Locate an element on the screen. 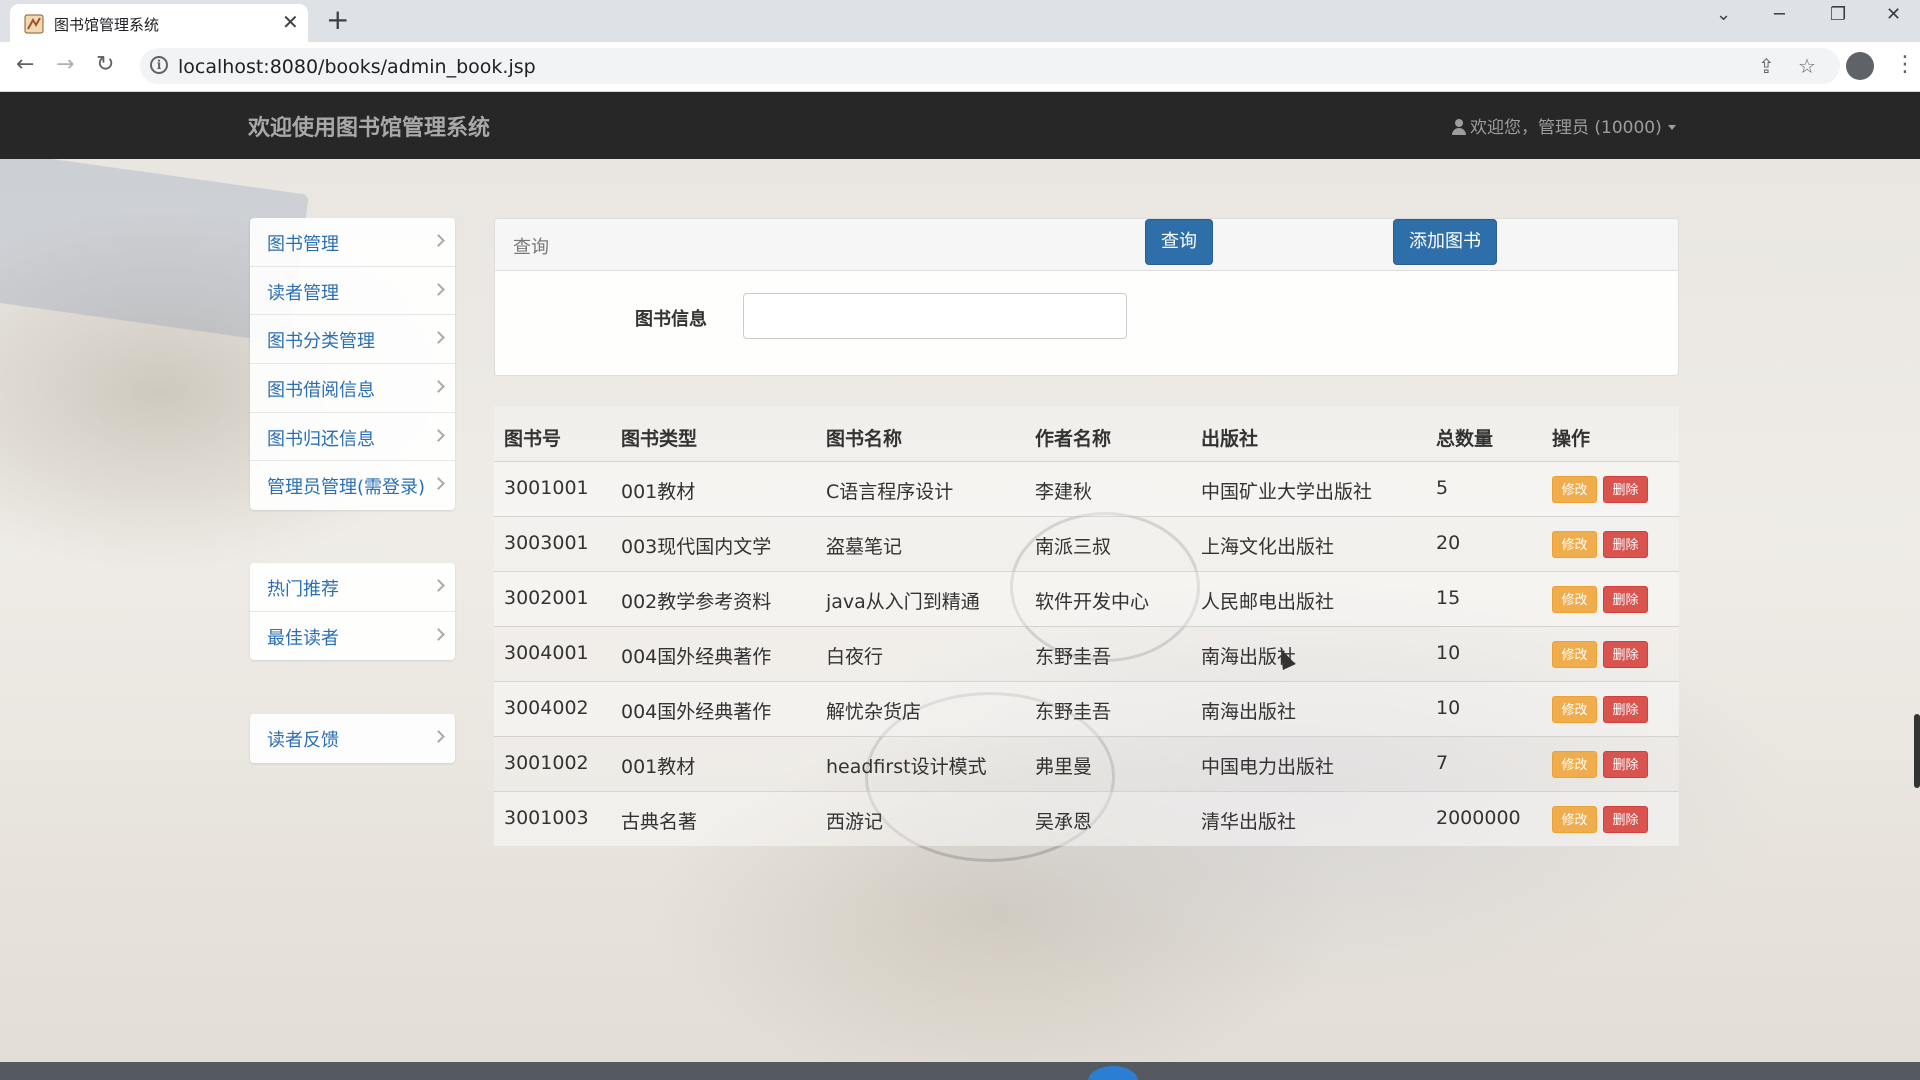  cell-publisher: 中国电力出版社 is located at coordinates (1268, 767).